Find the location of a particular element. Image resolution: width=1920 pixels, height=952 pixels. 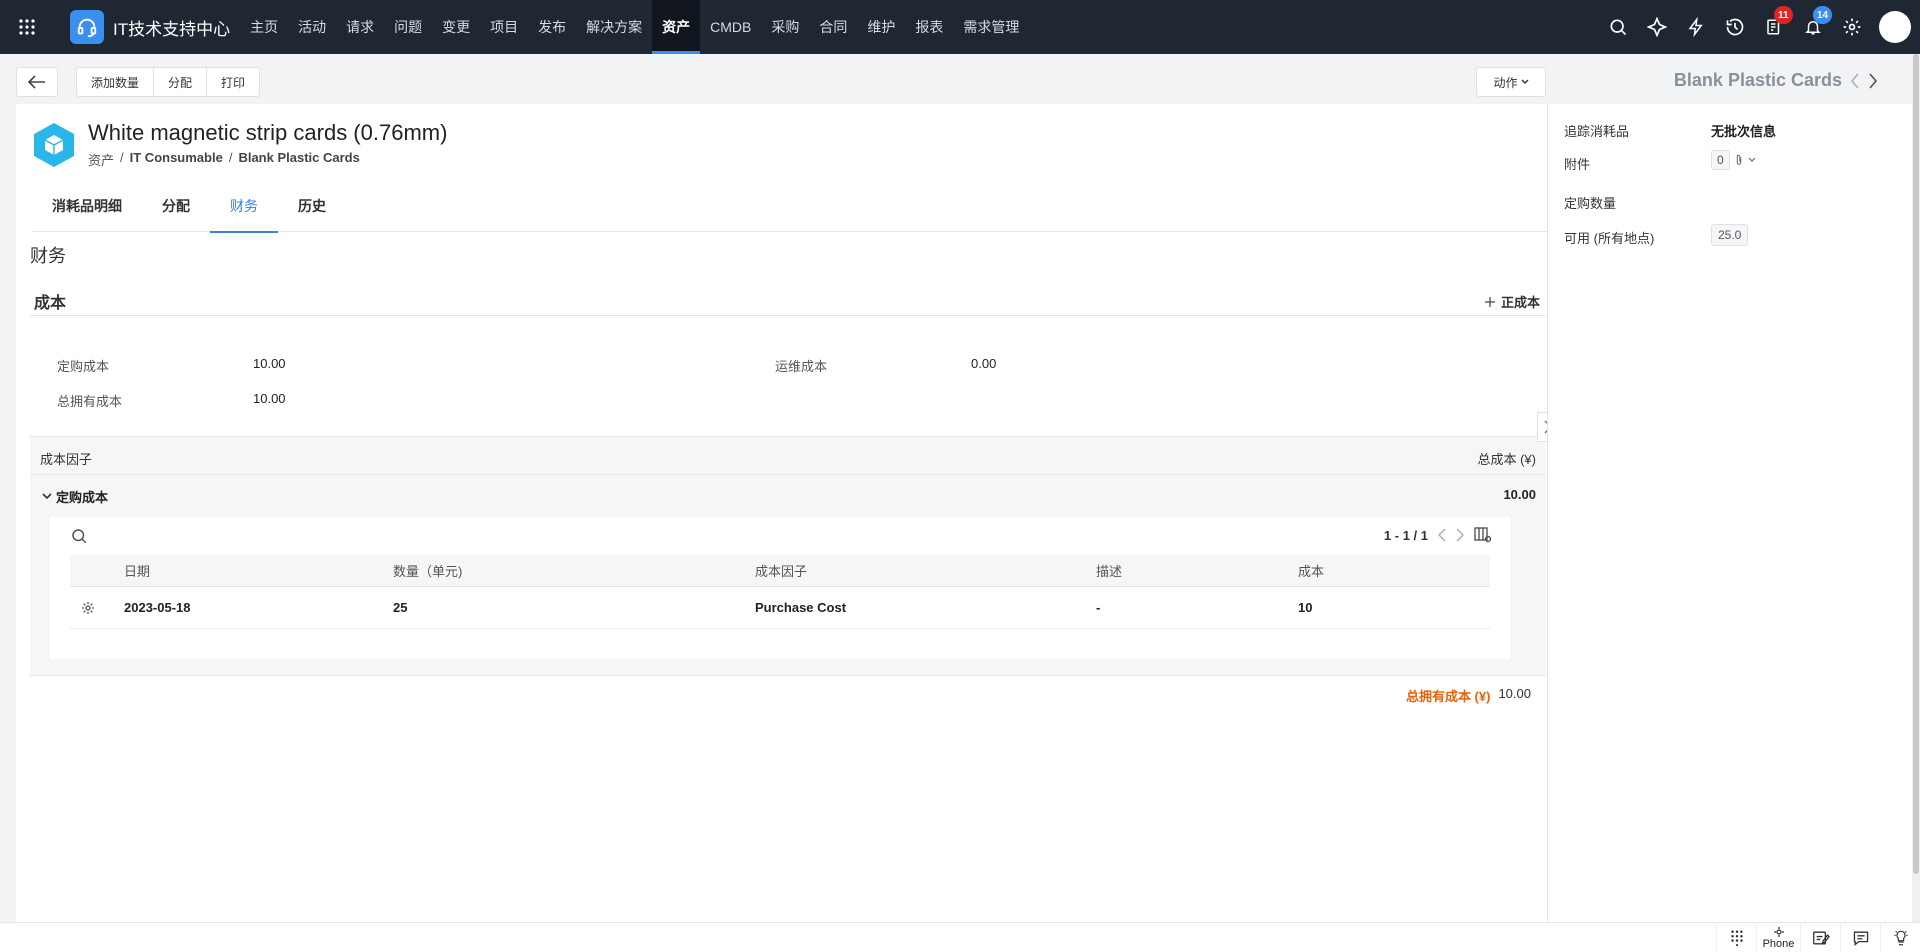

purchase-cost-group-value: 10.00 is located at coordinates (1519, 494).